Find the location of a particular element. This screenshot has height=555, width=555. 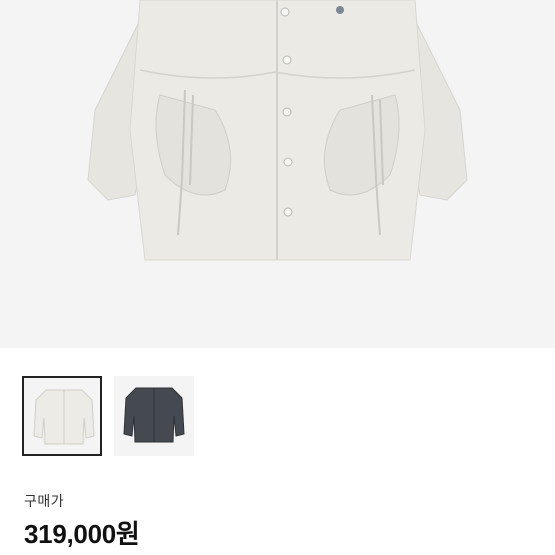

jacket-charcoal-thumb is located at coordinates (154, 415).